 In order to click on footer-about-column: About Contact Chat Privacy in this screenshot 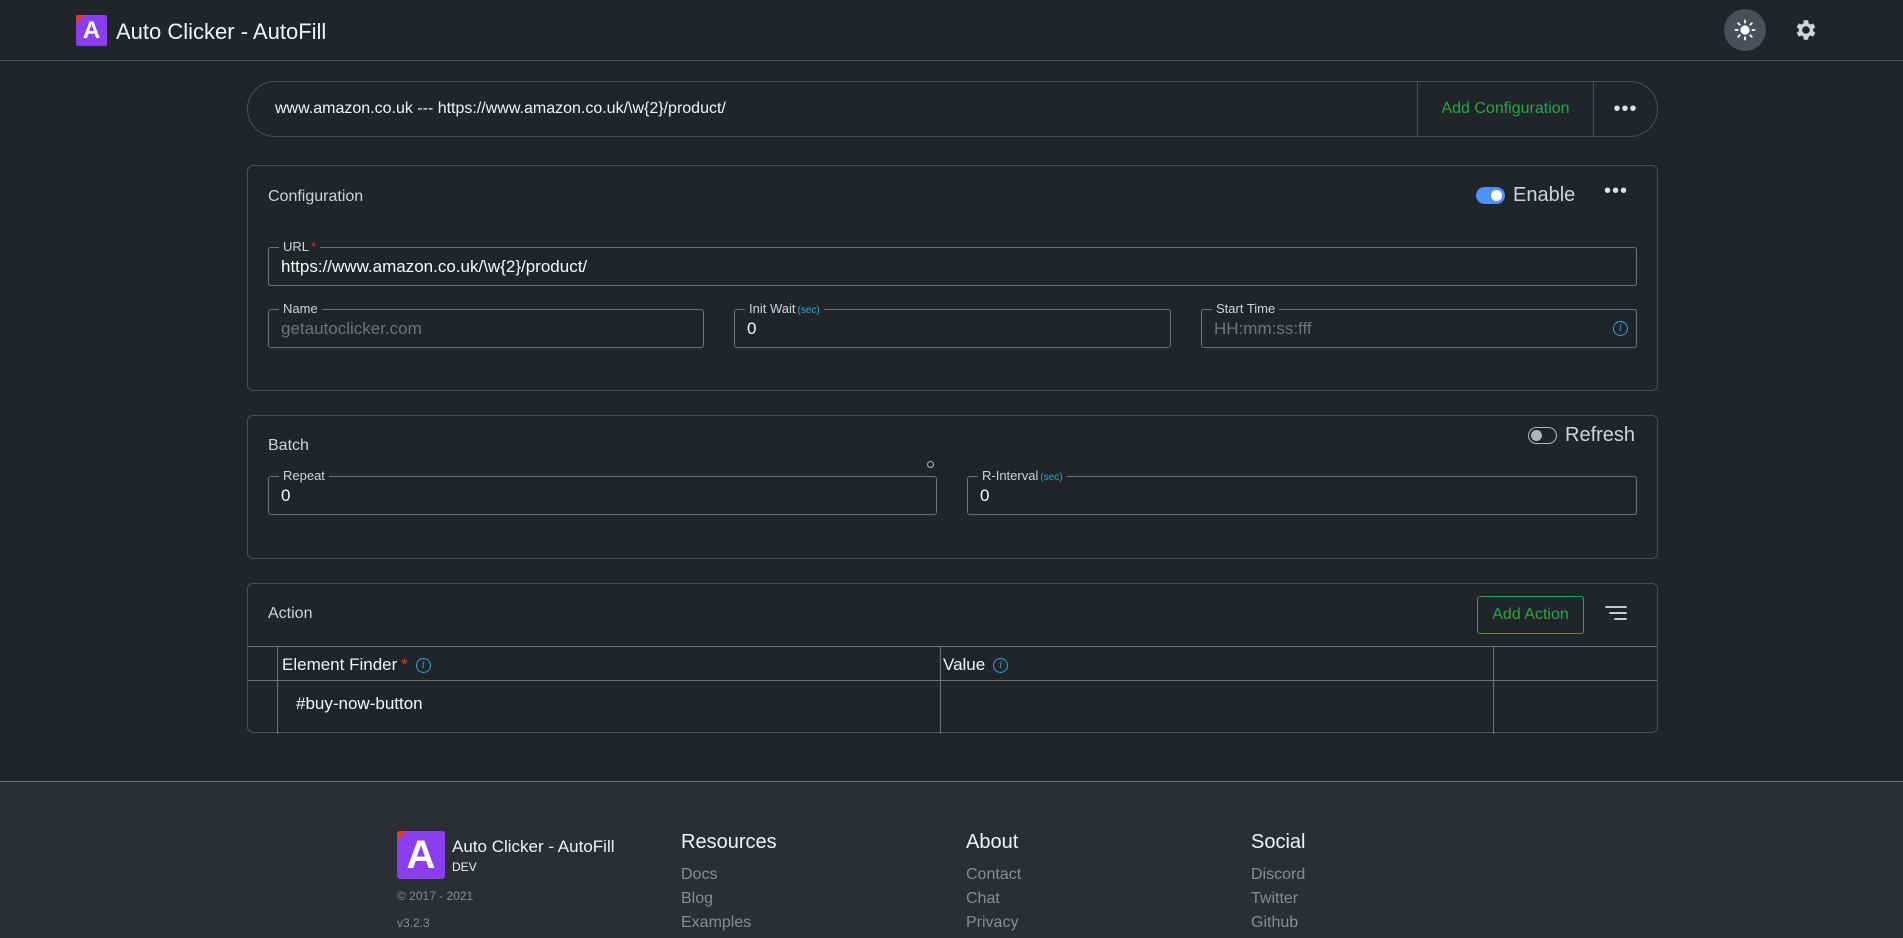, I will do `click(993, 883)`.